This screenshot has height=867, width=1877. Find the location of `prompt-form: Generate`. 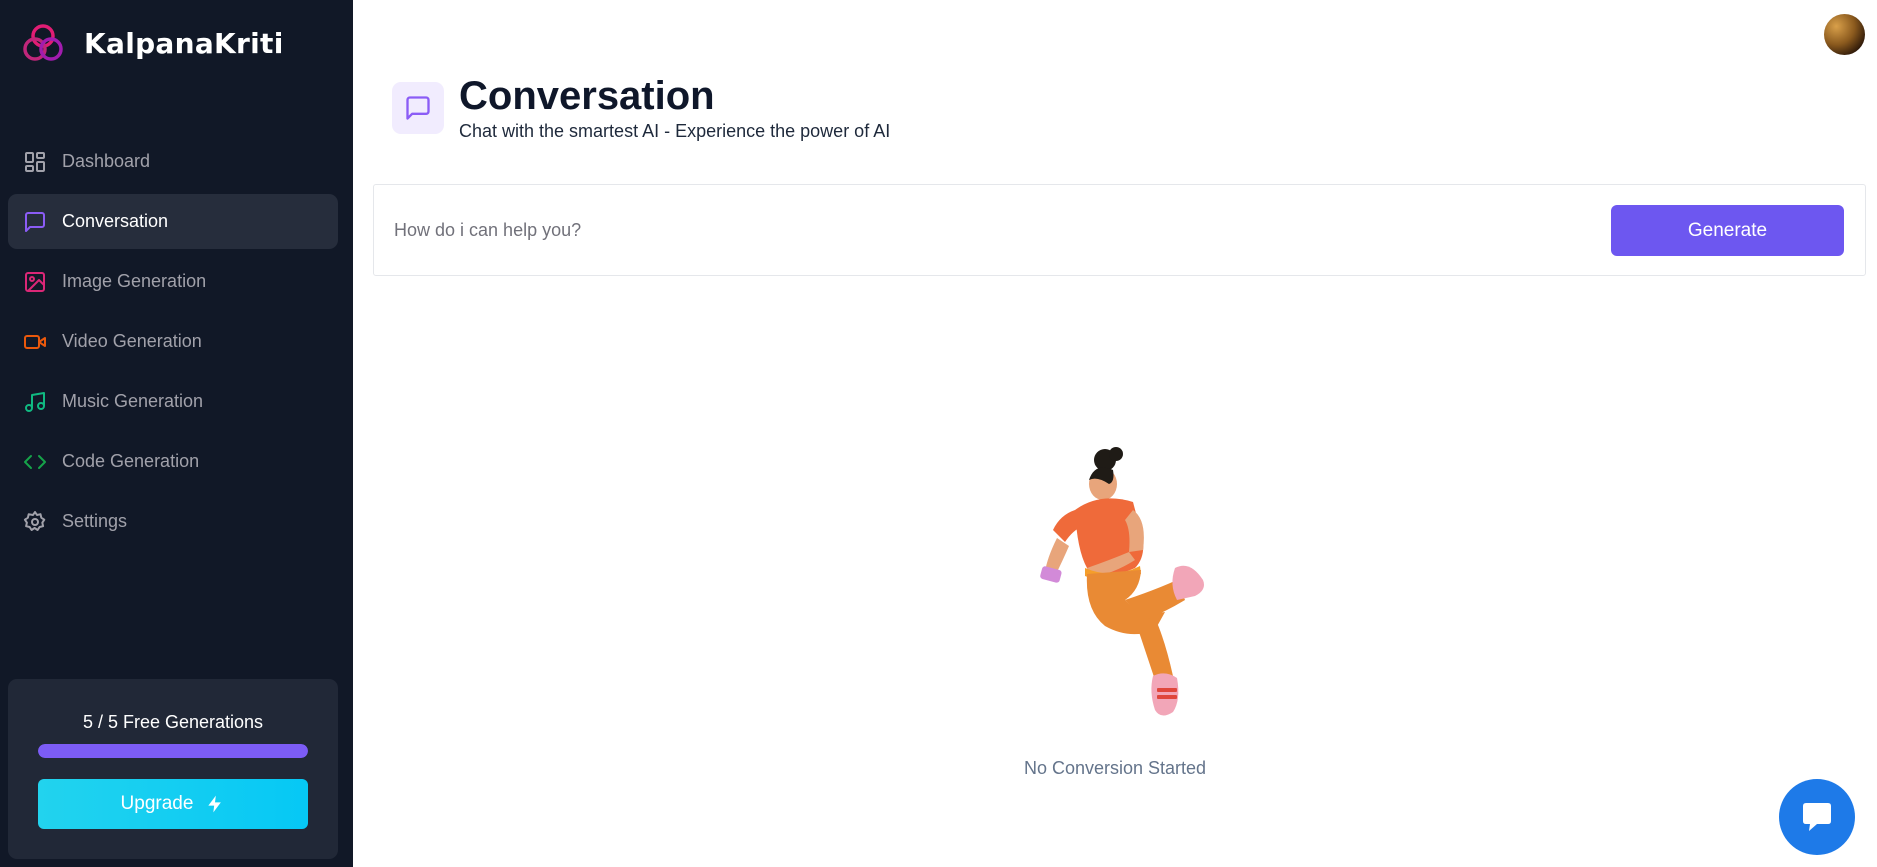

prompt-form: Generate is located at coordinates (1119, 230).